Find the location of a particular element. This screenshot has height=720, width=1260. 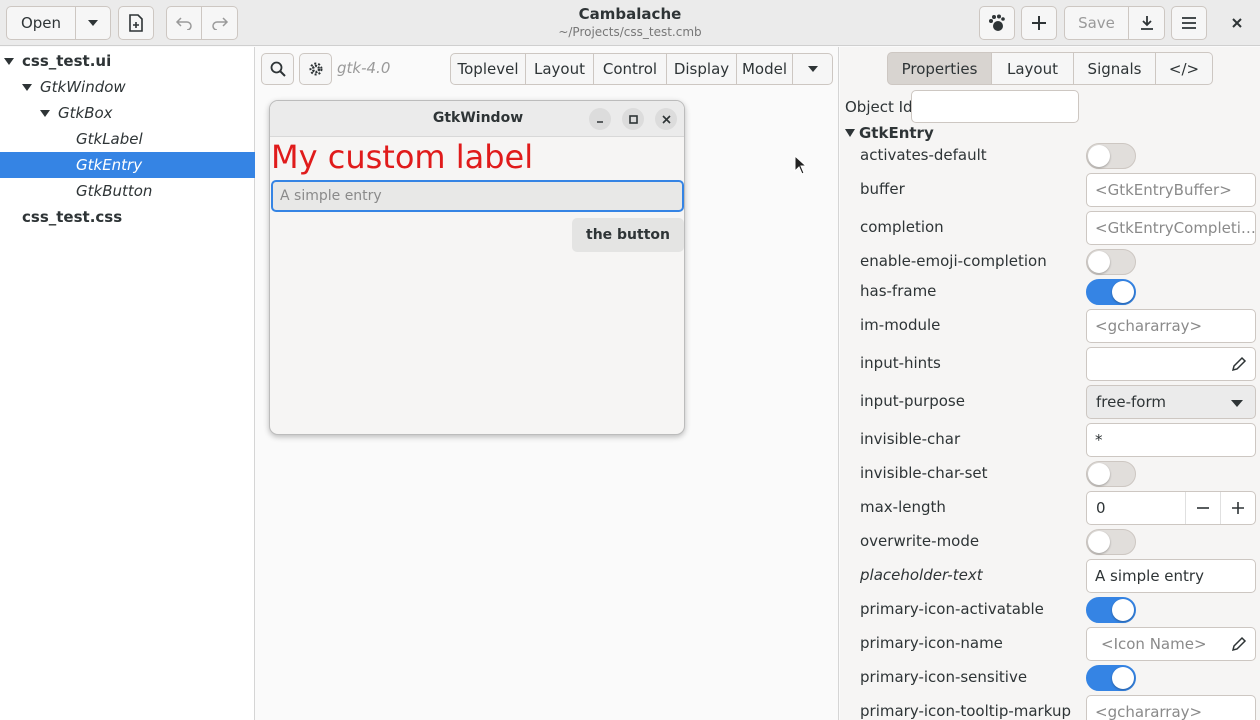

property-name: primary-icon-sensitive is located at coordinates (944, 677).